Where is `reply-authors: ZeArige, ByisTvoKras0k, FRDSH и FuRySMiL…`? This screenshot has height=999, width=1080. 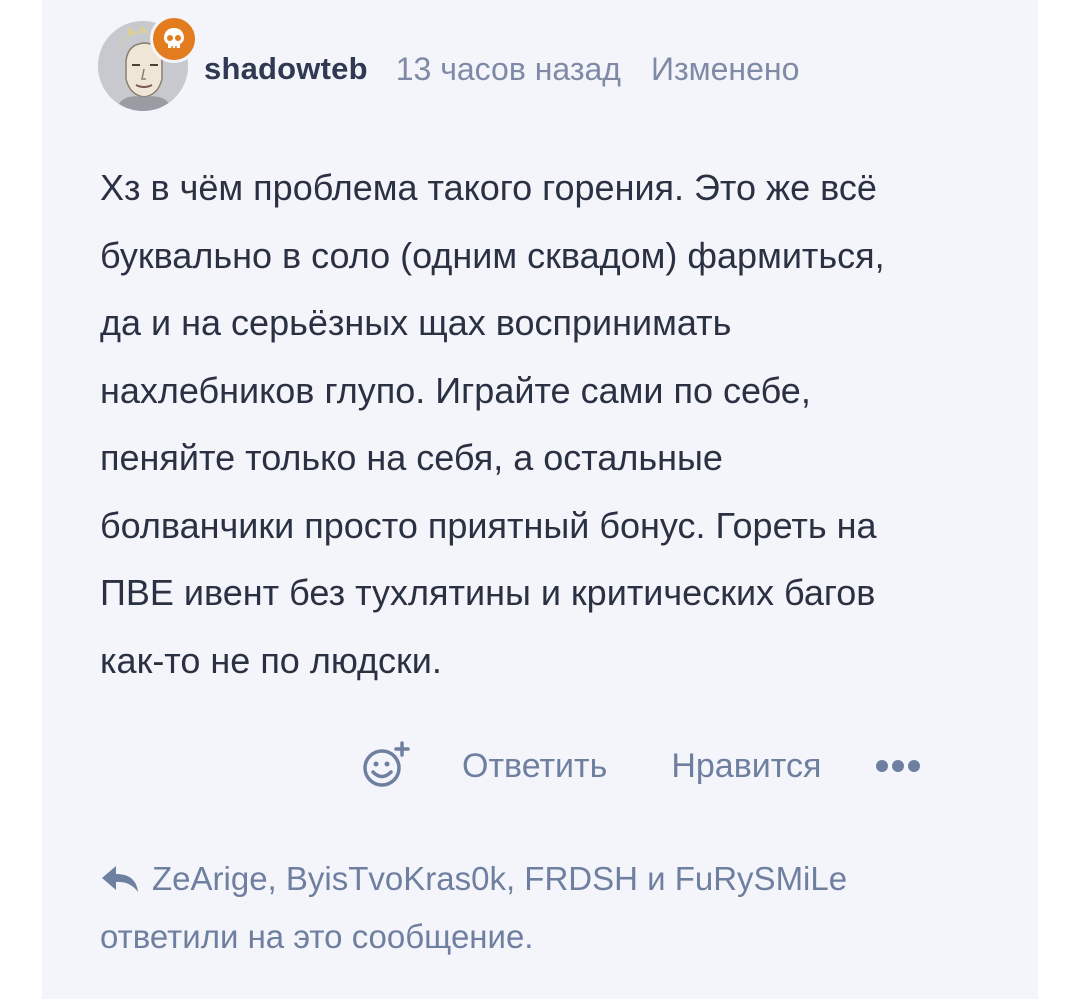
reply-authors: ZeArige, ByisTvoKras0k, FRDSH и FuRySMiL… is located at coordinates (499, 878).